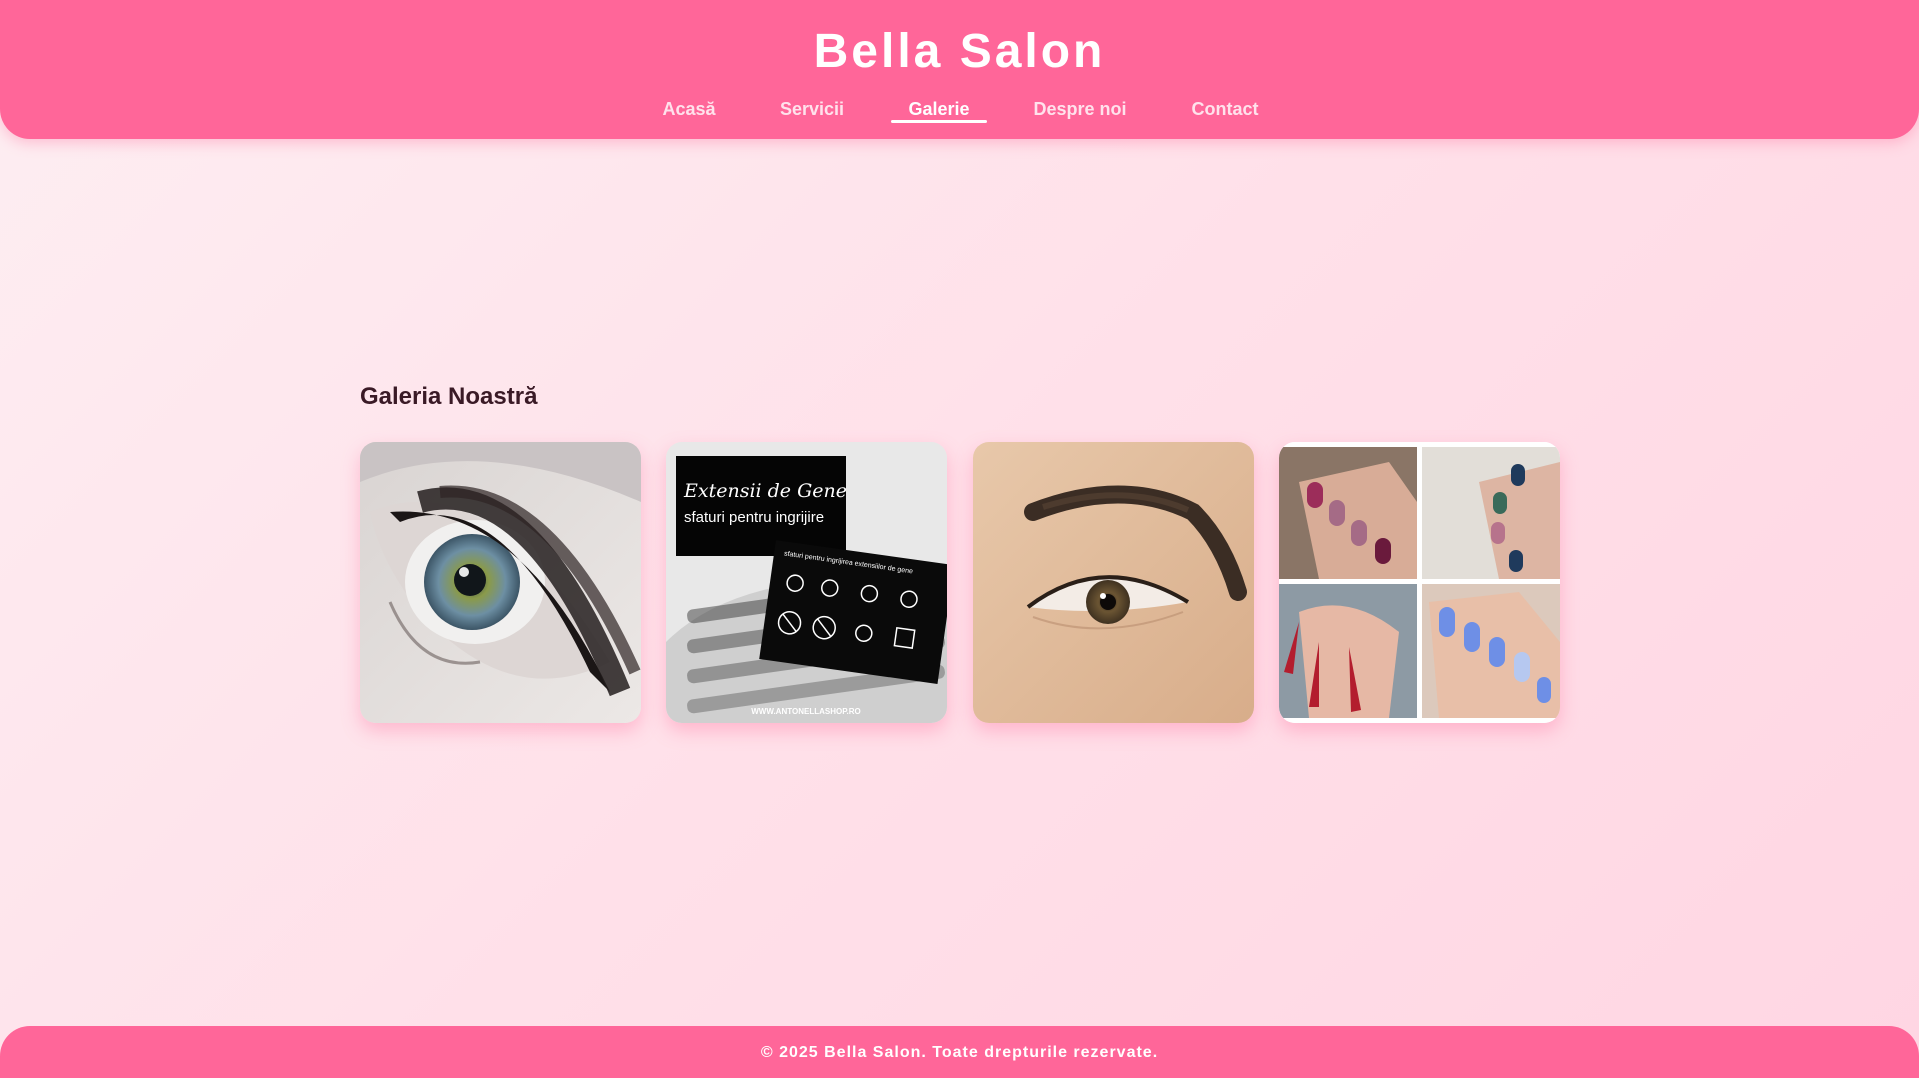 The width and height of the screenshot is (1919, 1078). I want to click on nav-item-despre-noi: Despre noi, so click(1080, 111).